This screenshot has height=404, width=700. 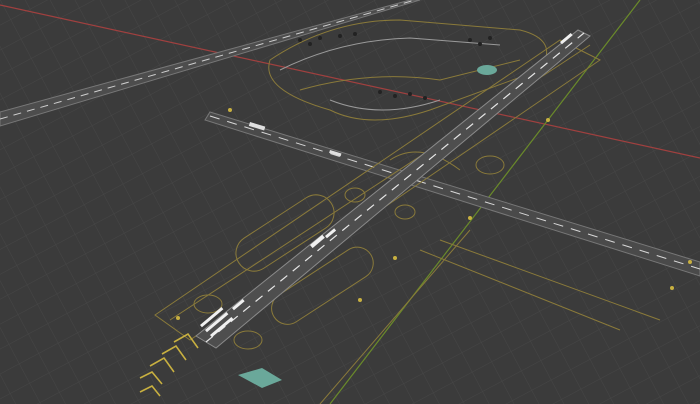 What do you see at coordinates (487, 70) in the screenshot?
I see `teal-pad-far` at bounding box center [487, 70].